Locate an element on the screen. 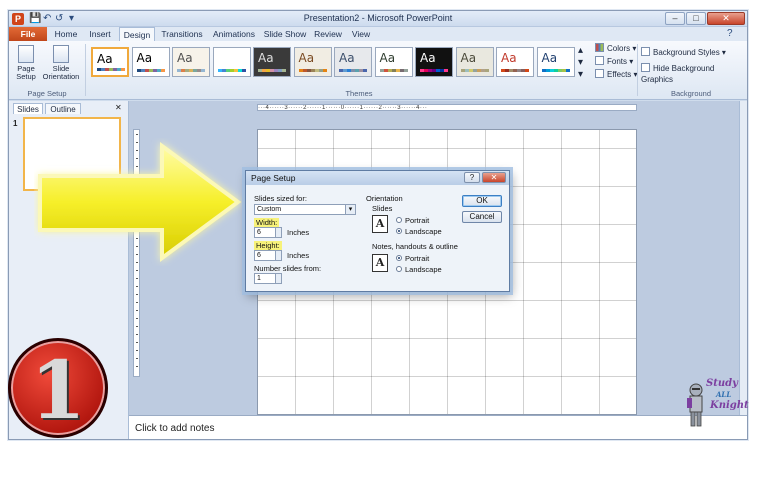  slides-portrait-radio is located at coordinates (399, 220).